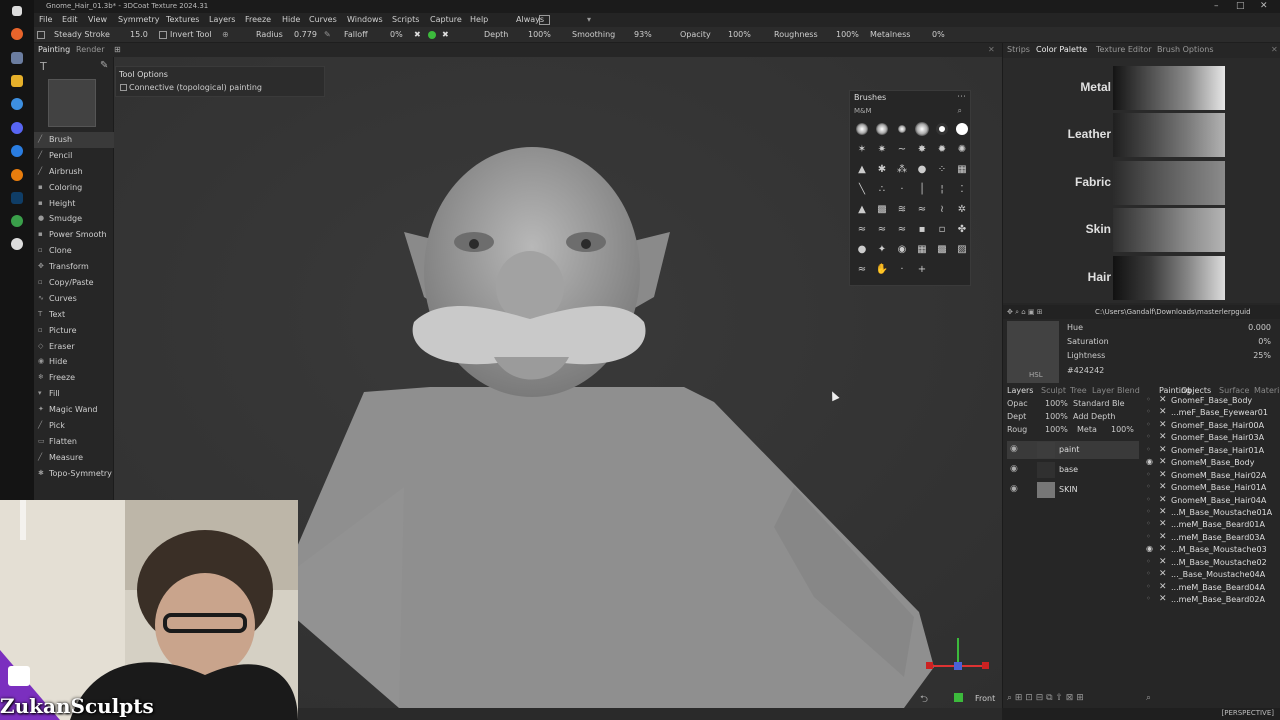 The height and width of the screenshot is (720, 1280). I want to click on pencil-icon: ✎, so click(104, 65).